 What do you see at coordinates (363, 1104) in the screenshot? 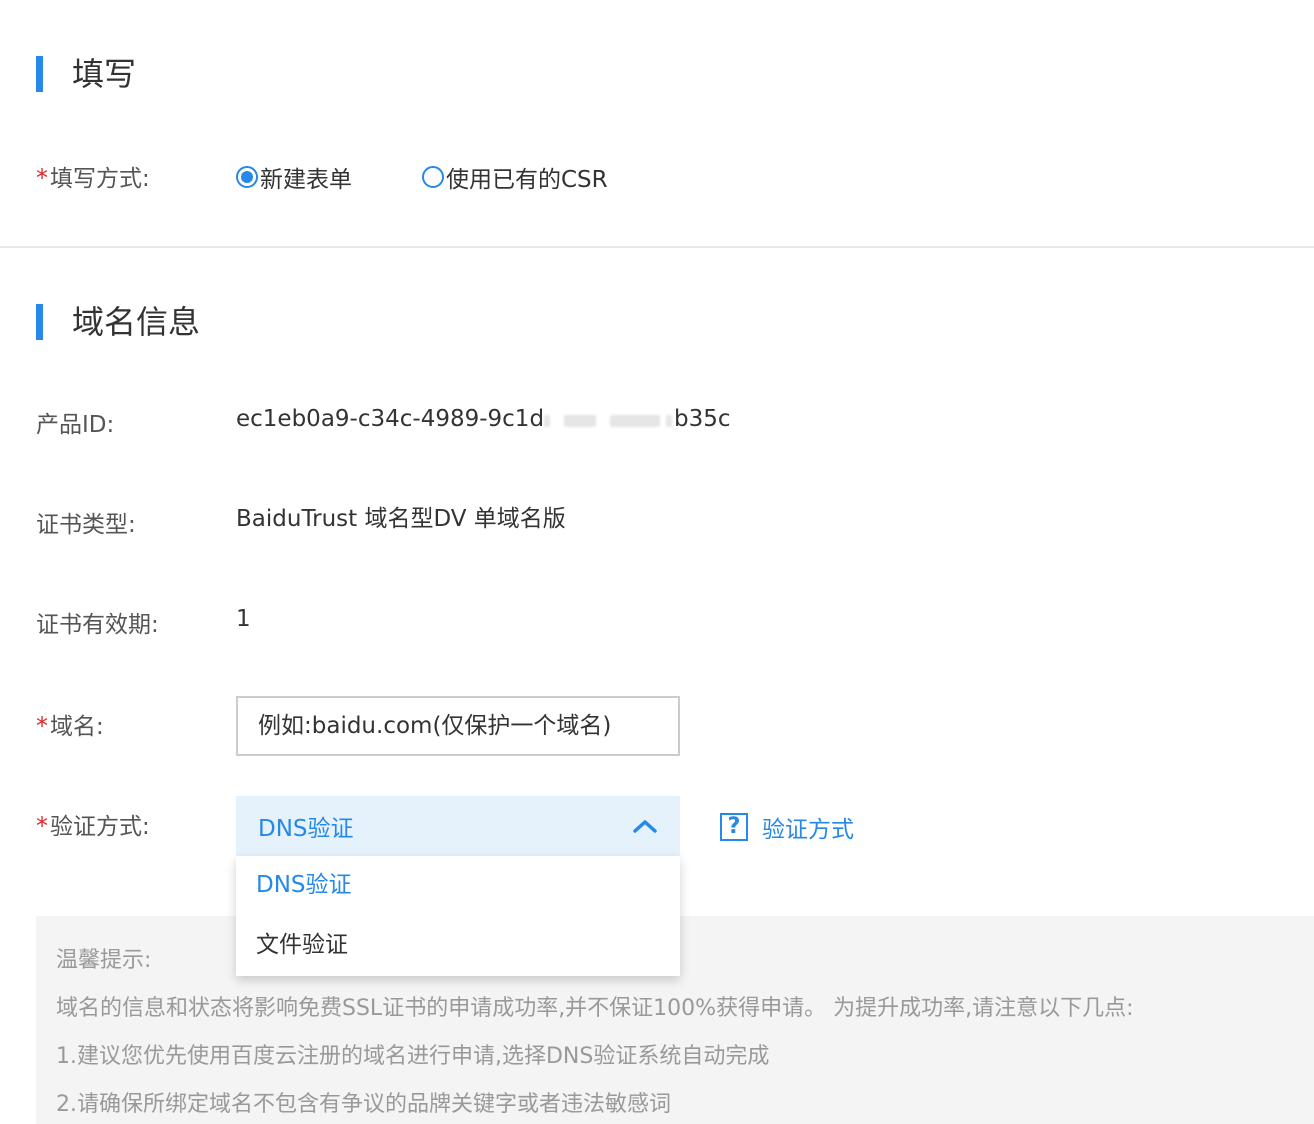
I see `tips-line: 2.请确保所绑定域名不包含有争议的品牌关键字或者违法敏感词` at bounding box center [363, 1104].